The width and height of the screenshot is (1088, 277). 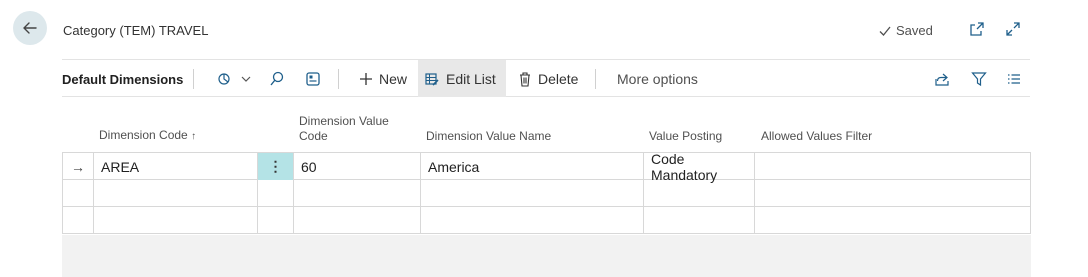 What do you see at coordinates (432, 79) in the screenshot?
I see `edit-list-icon` at bounding box center [432, 79].